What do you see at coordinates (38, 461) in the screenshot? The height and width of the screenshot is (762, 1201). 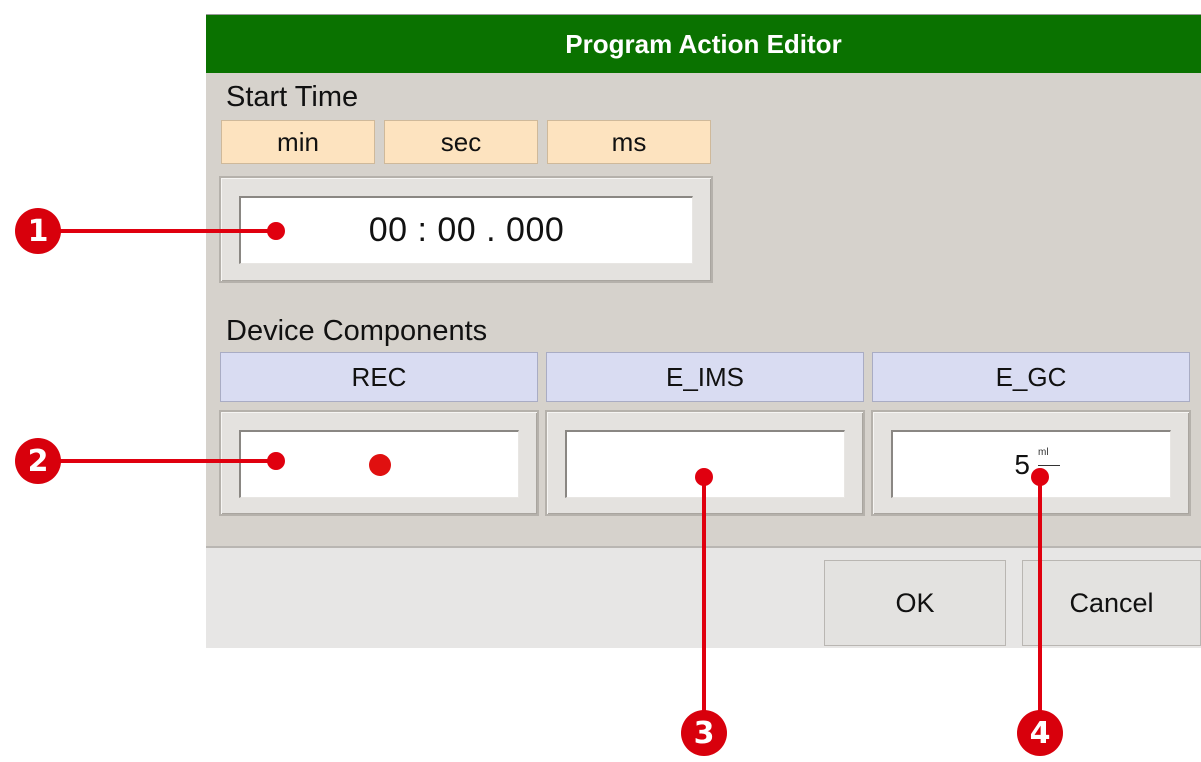 I see `callout-badge-2: 2` at bounding box center [38, 461].